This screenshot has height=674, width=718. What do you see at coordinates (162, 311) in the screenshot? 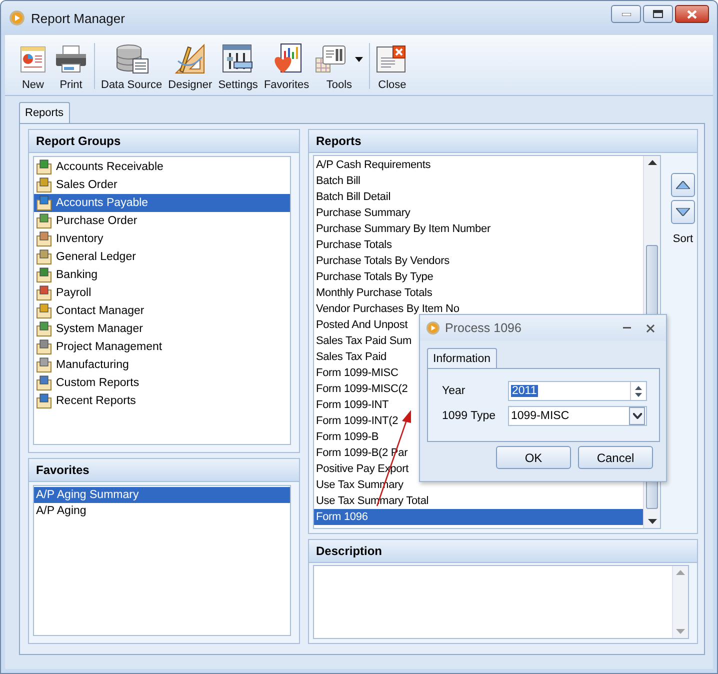
I see `report-group-item: Contact Manager` at bounding box center [162, 311].